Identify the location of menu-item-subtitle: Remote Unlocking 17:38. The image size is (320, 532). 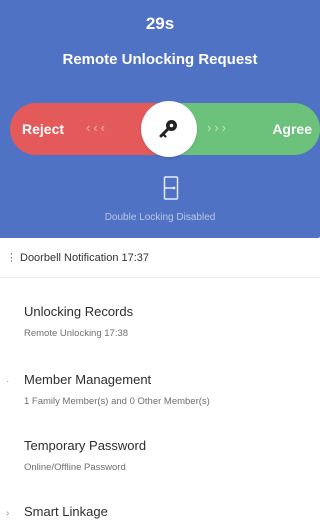
(76, 333).